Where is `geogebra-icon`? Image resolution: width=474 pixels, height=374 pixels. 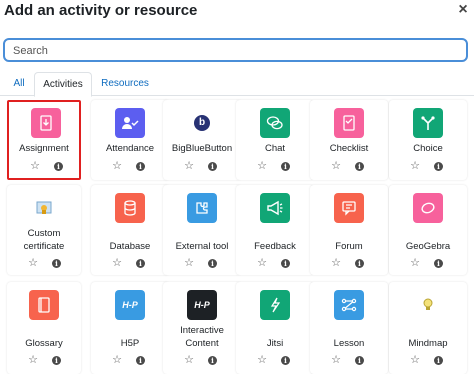 geogebra-icon is located at coordinates (428, 208).